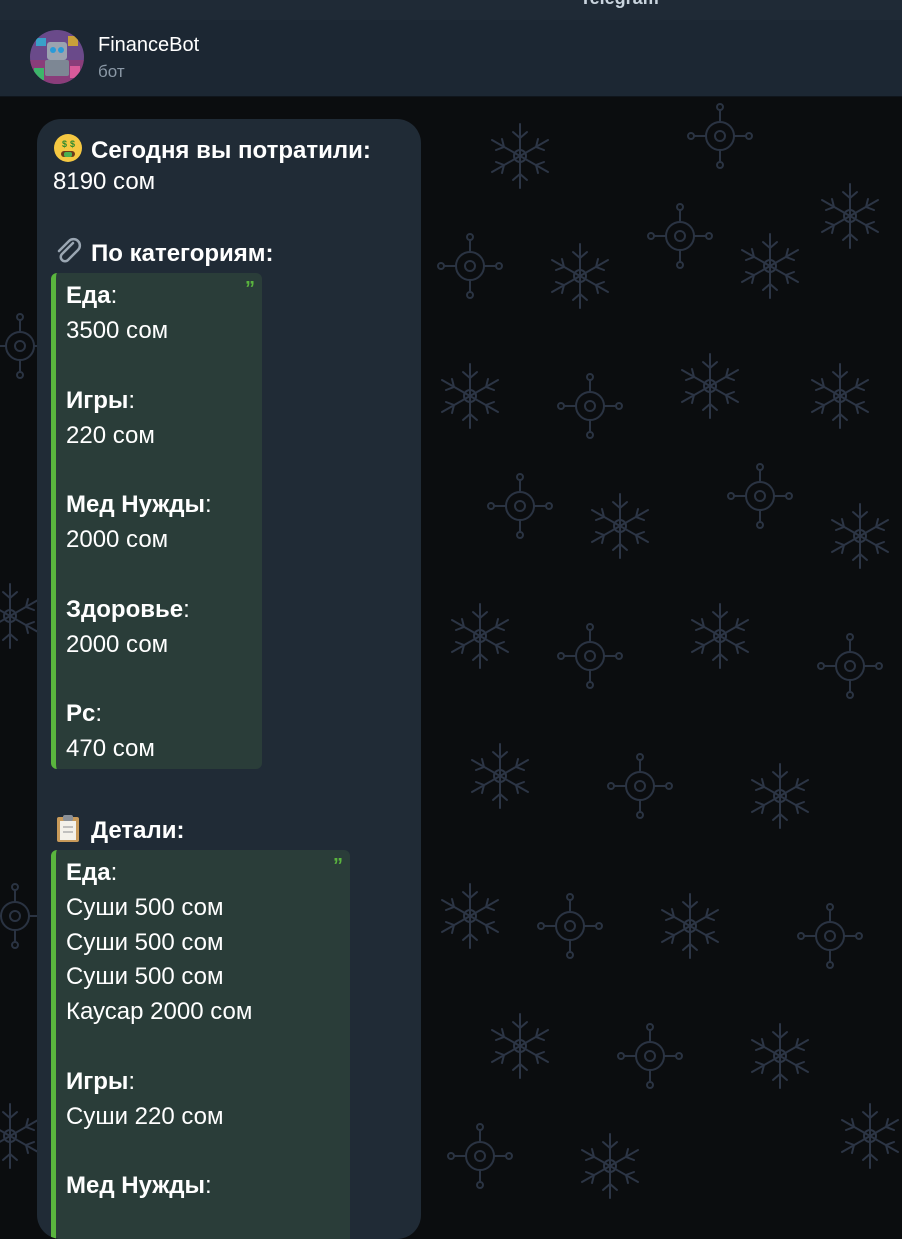  I want to click on category-name: Мед Нужды:, so click(139, 504).